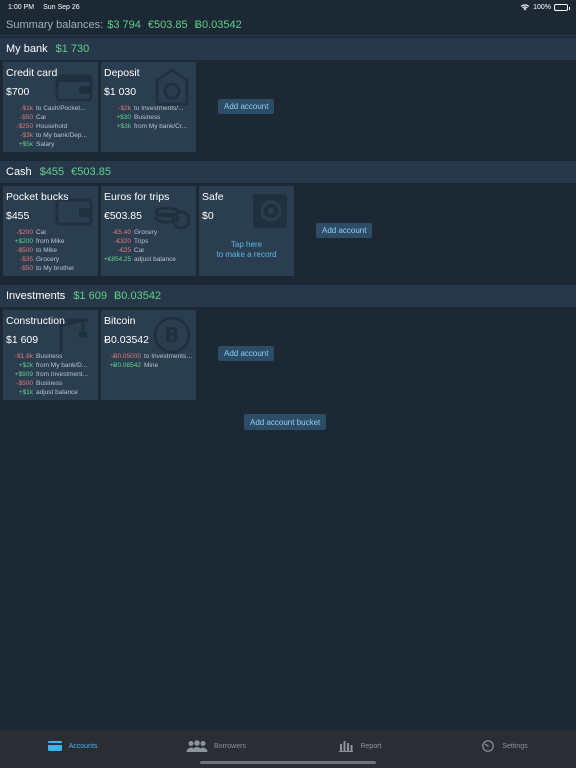 Image resolution: width=576 pixels, height=768 pixels. I want to click on record-row: +$200 from Mike, so click(50, 241).